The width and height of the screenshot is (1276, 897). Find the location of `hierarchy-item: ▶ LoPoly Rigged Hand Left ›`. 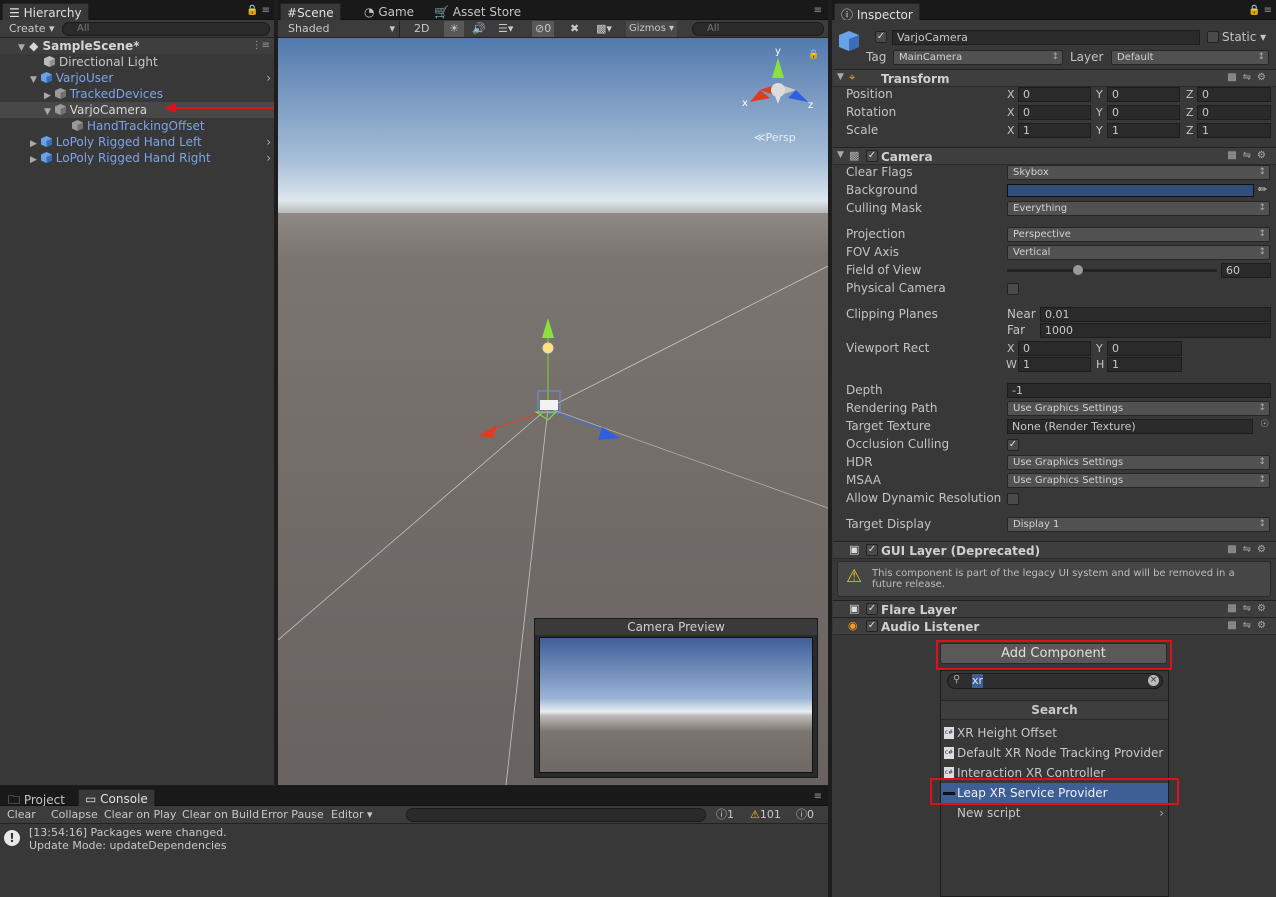

hierarchy-item: ▶ LoPoly Rigged Hand Left › is located at coordinates (137, 142).